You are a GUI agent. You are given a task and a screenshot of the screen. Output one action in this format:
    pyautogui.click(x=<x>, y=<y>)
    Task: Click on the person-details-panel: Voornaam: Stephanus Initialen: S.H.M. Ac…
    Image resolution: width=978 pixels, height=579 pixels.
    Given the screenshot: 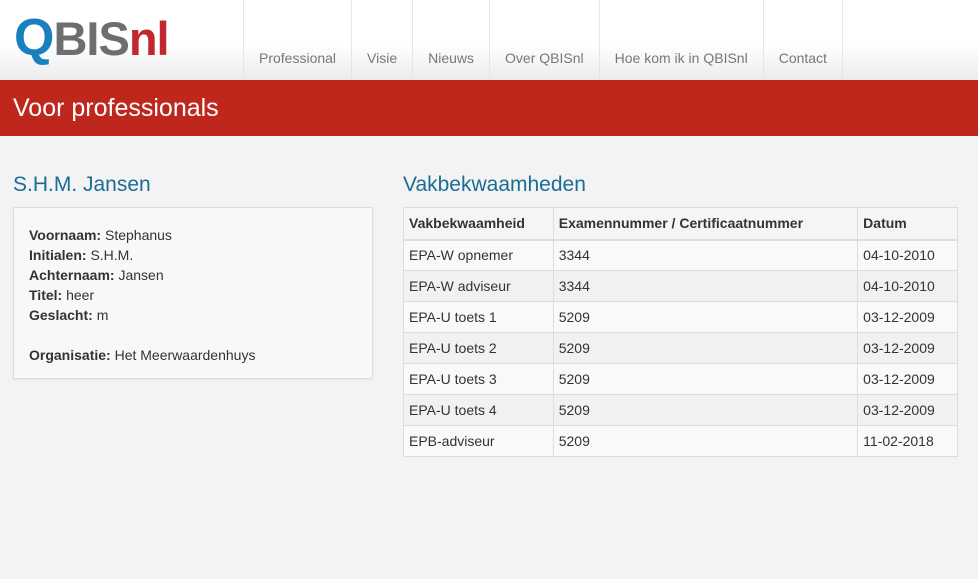 What is the action you would take?
    pyautogui.click(x=193, y=293)
    